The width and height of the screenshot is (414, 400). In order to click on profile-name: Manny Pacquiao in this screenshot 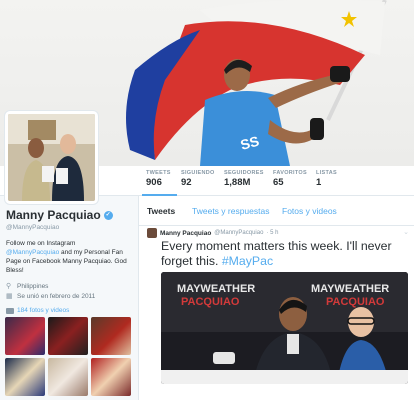, I will do `click(53, 215)`.